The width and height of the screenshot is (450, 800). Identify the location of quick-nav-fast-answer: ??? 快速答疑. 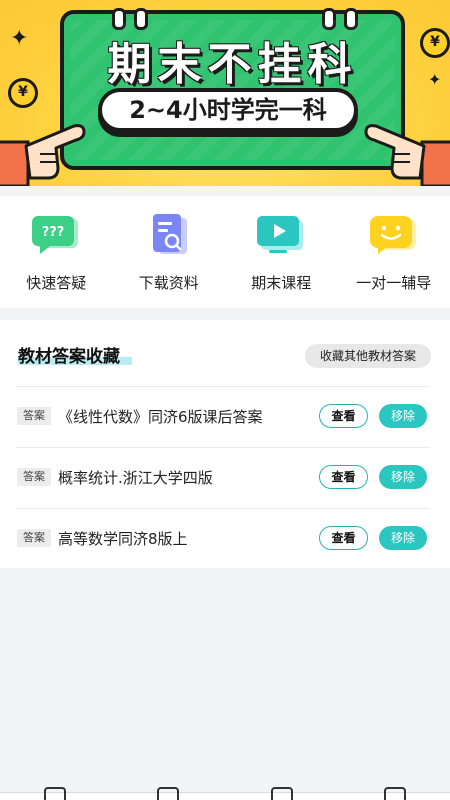
(56, 252).